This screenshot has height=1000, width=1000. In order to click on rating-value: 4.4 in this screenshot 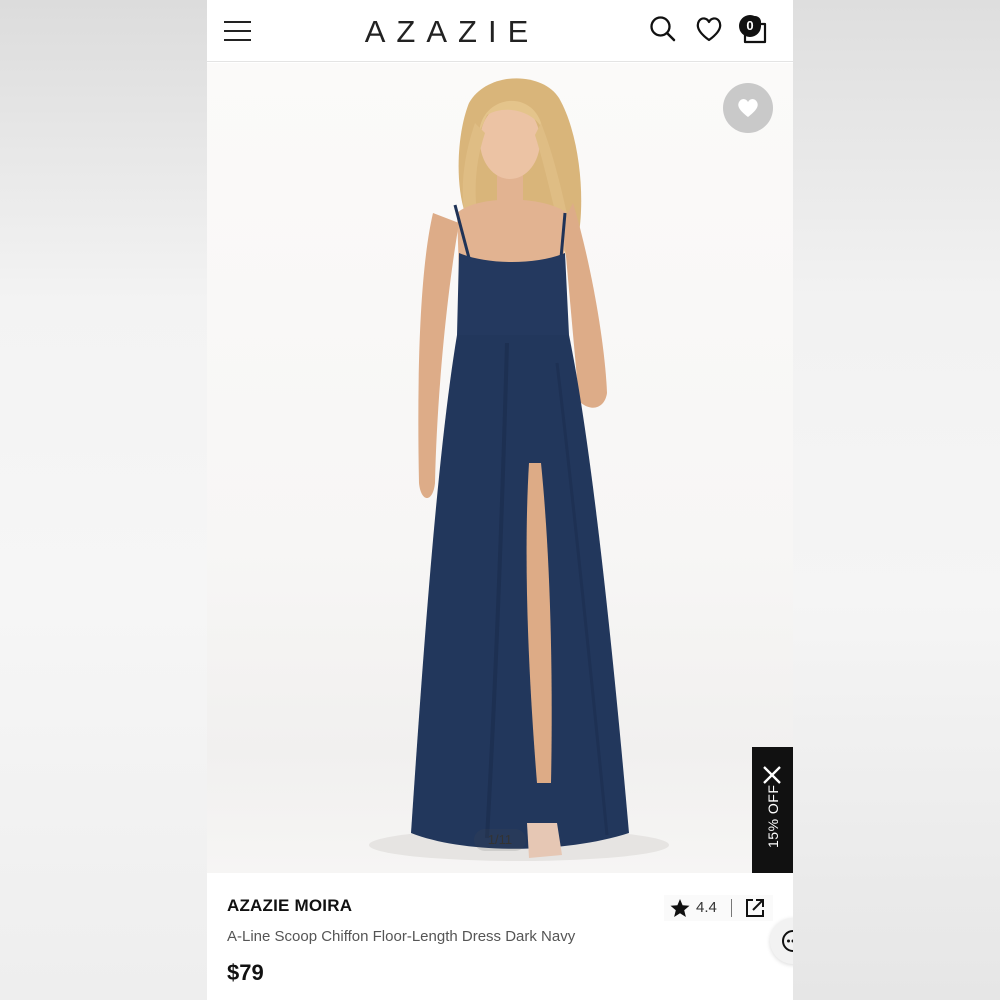, I will do `click(706, 907)`.